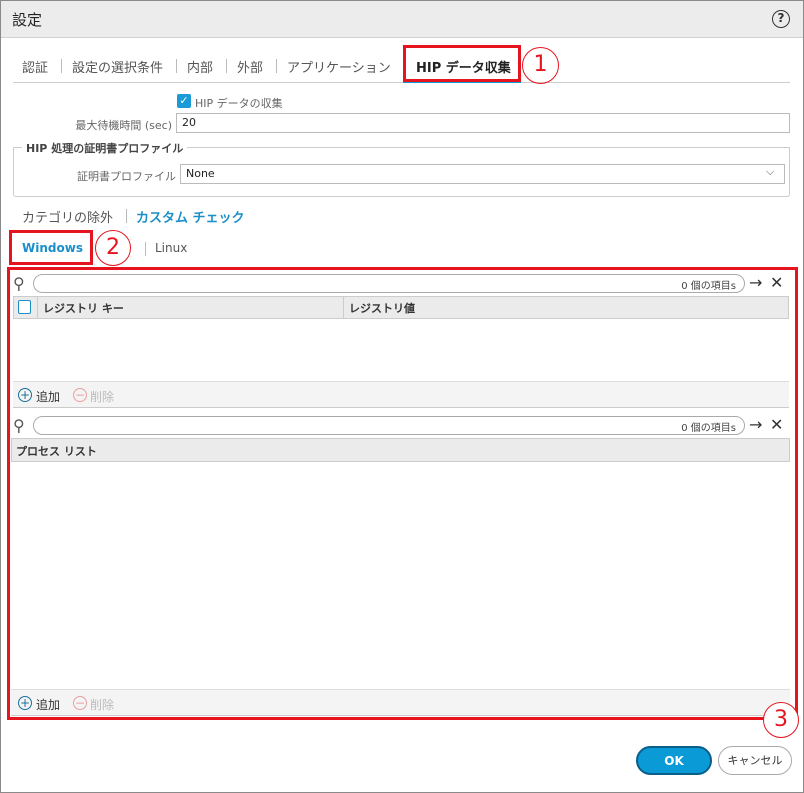 The width and height of the screenshot is (804, 793). What do you see at coordinates (200, 66) in the screenshot?
I see `tab-internal: 内部` at bounding box center [200, 66].